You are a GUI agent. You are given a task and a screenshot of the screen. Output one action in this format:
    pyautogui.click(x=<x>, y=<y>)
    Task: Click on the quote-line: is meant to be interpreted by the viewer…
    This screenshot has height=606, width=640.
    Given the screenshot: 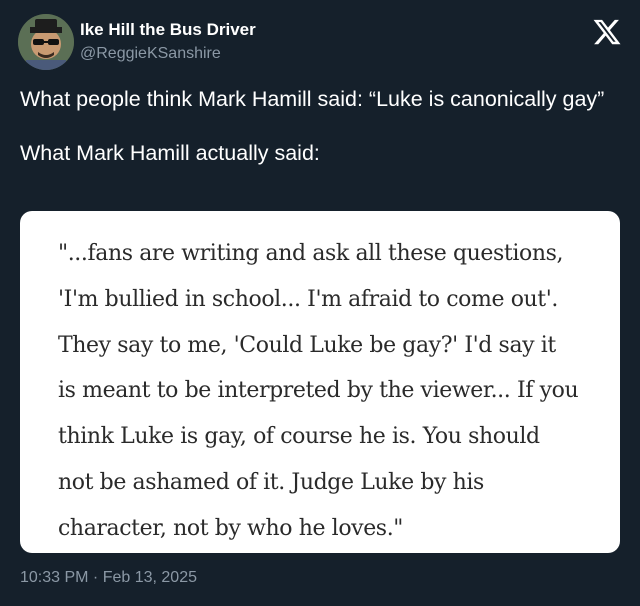 What is the action you would take?
    pyautogui.click(x=318, y=391)
    